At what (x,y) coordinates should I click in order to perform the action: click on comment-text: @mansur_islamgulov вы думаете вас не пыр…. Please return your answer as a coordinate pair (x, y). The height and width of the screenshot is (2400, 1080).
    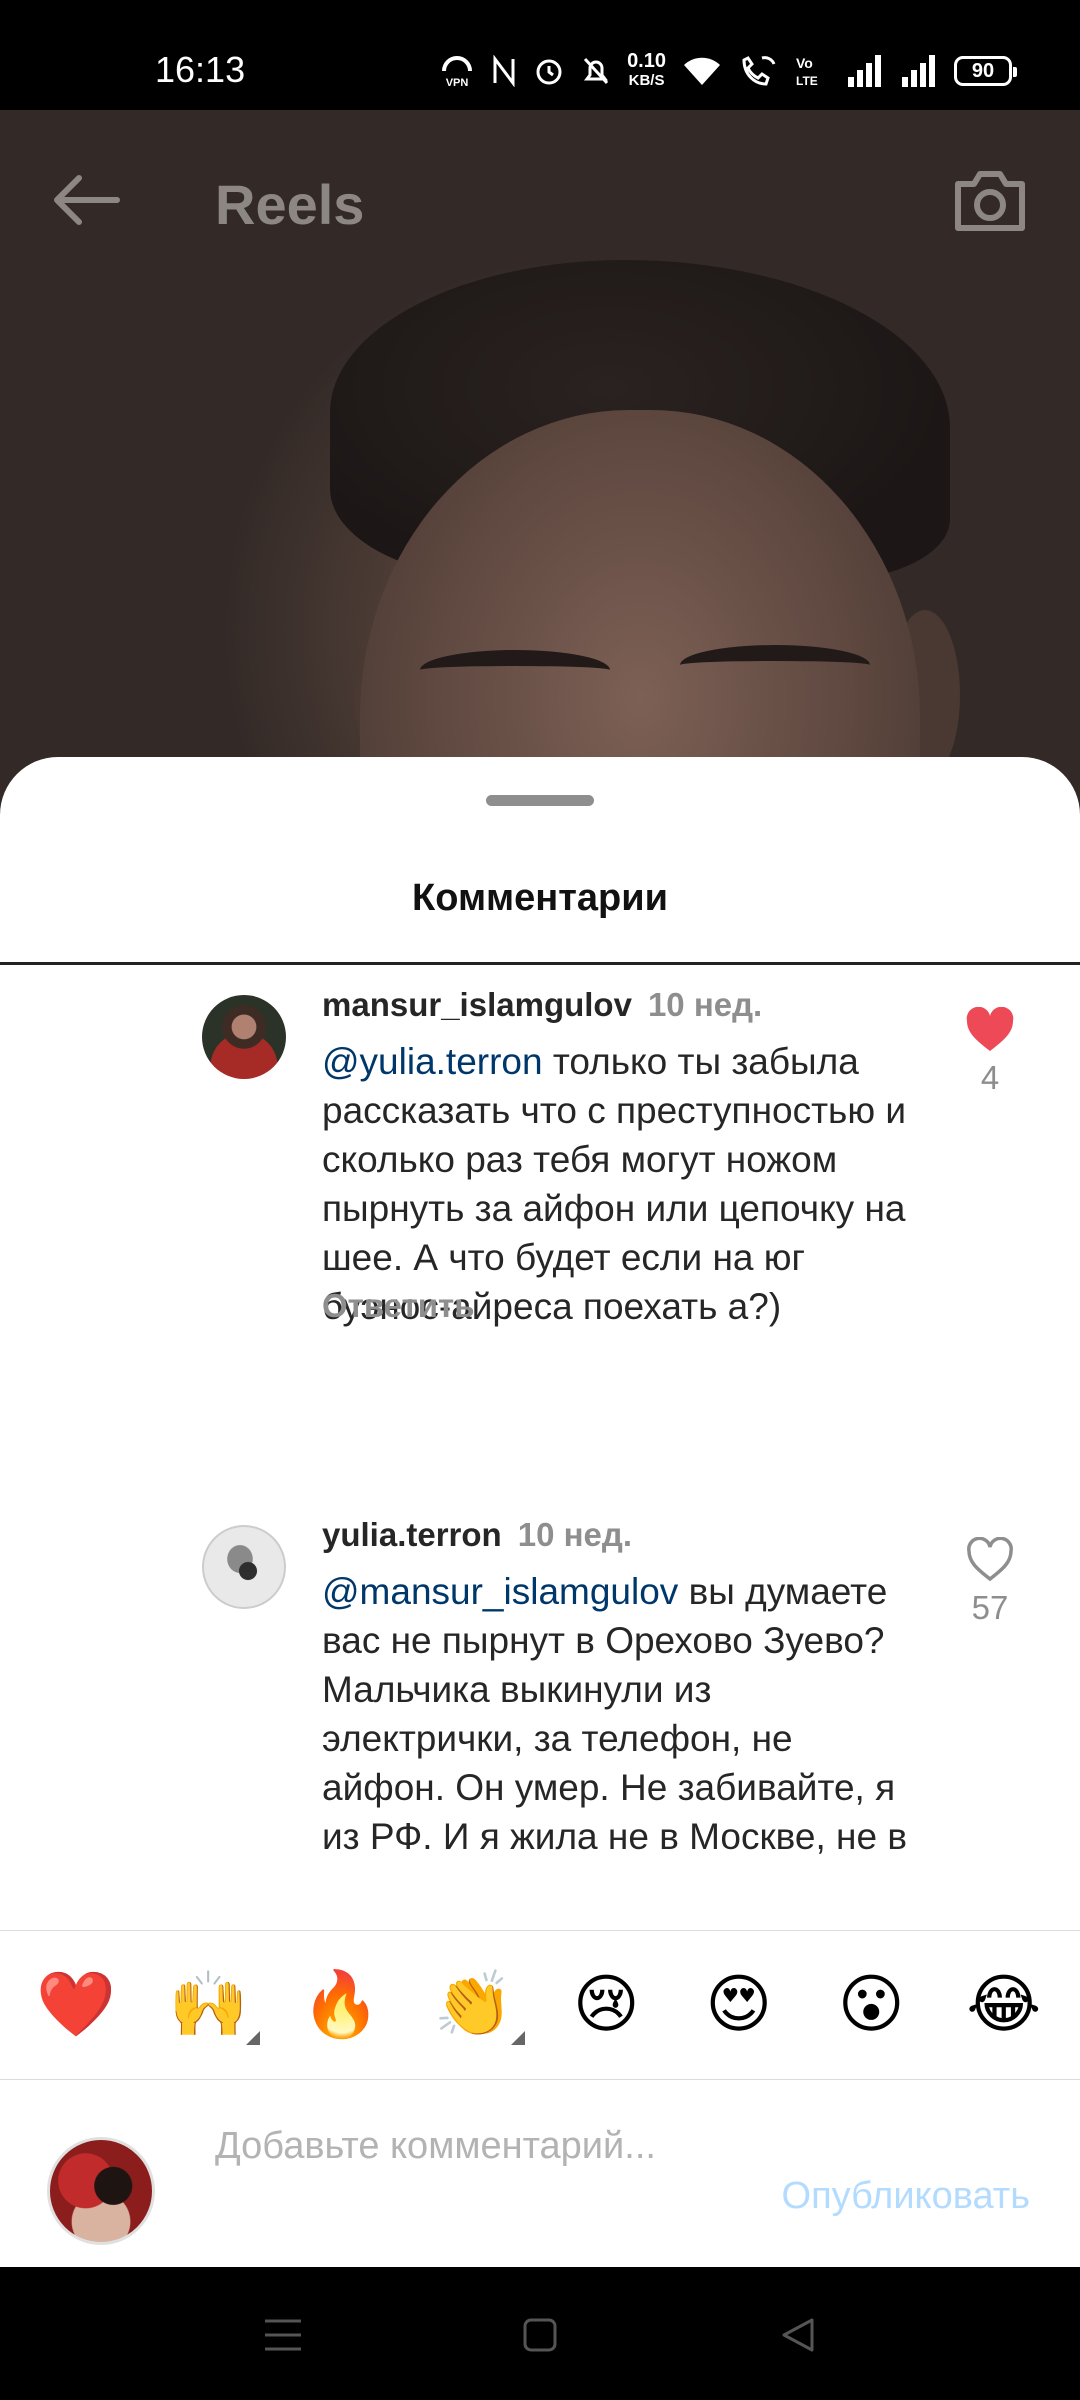
    Looking at the image, I should click on (622, 1714).